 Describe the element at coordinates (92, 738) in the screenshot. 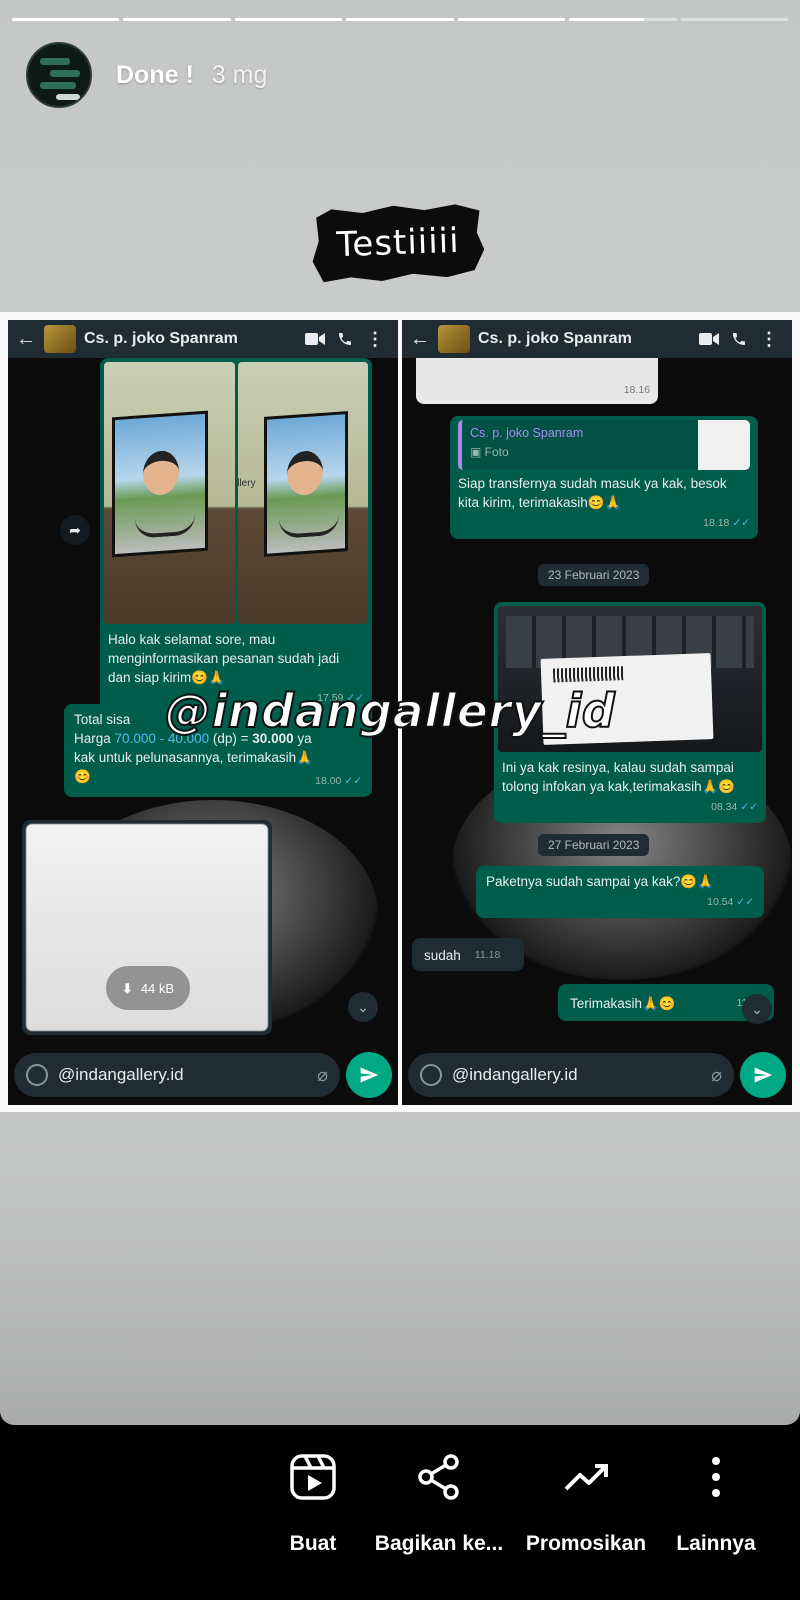

I see `price-label: Harga` at that location.